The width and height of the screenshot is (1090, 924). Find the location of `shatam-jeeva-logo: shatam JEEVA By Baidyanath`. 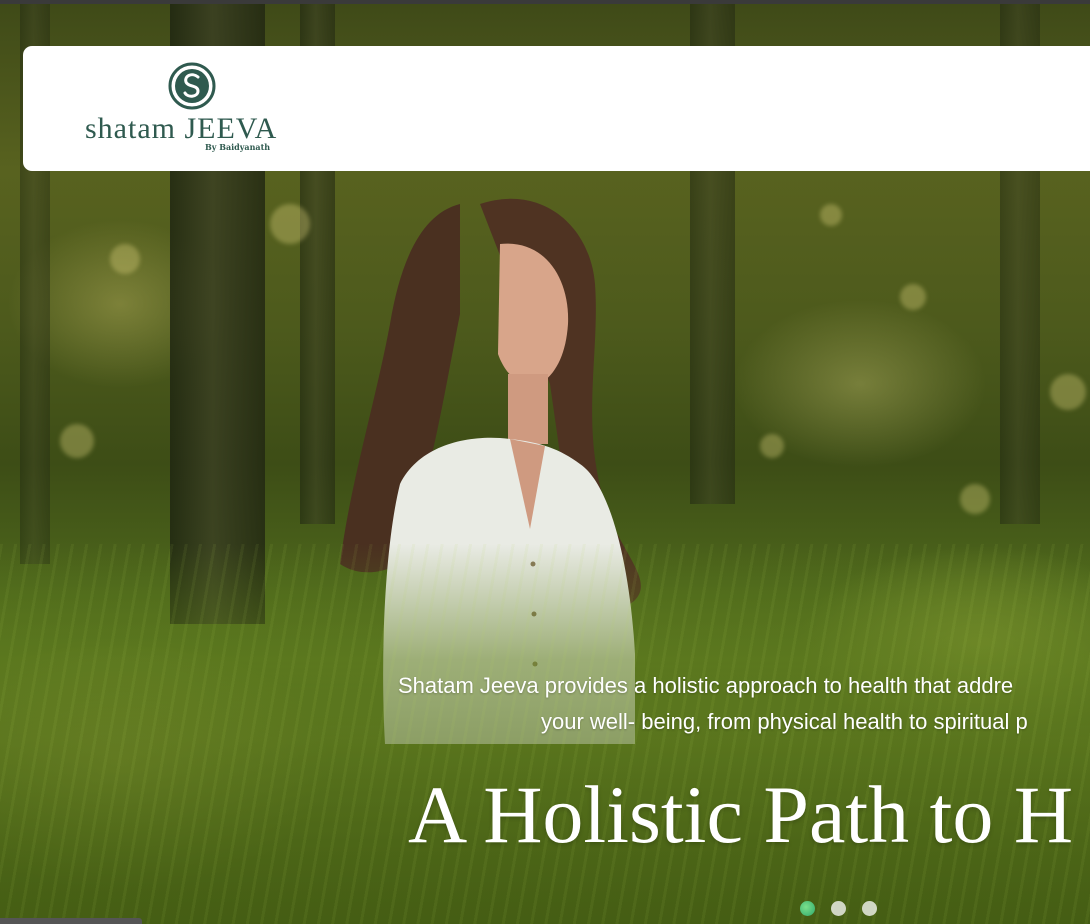

shatam-jeeva-logo: shatam JEEVA By Baidyanath is located at coordinates (195, 110).